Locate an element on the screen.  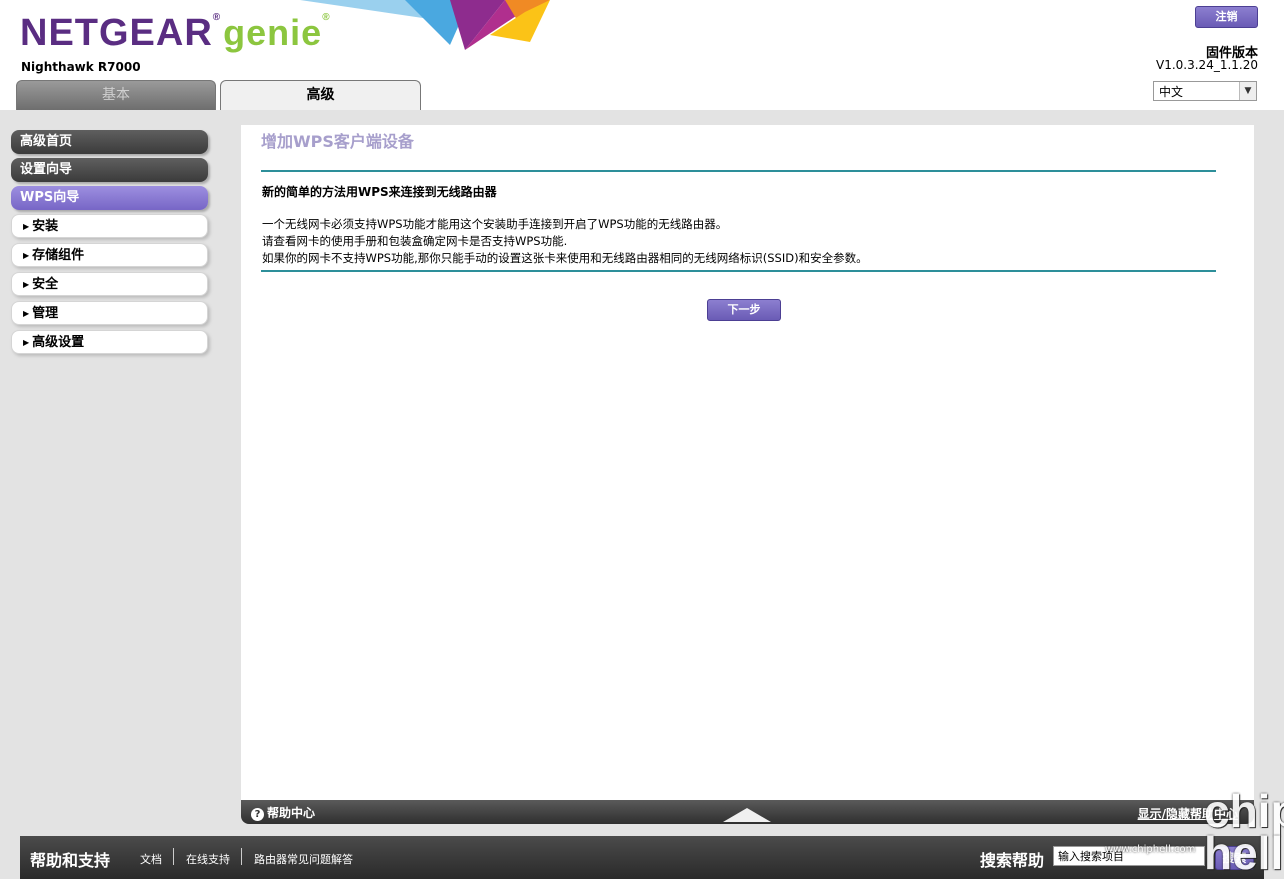
sidebar-item-advanced-home: 高级首页 is located at coordinates (109, 142).